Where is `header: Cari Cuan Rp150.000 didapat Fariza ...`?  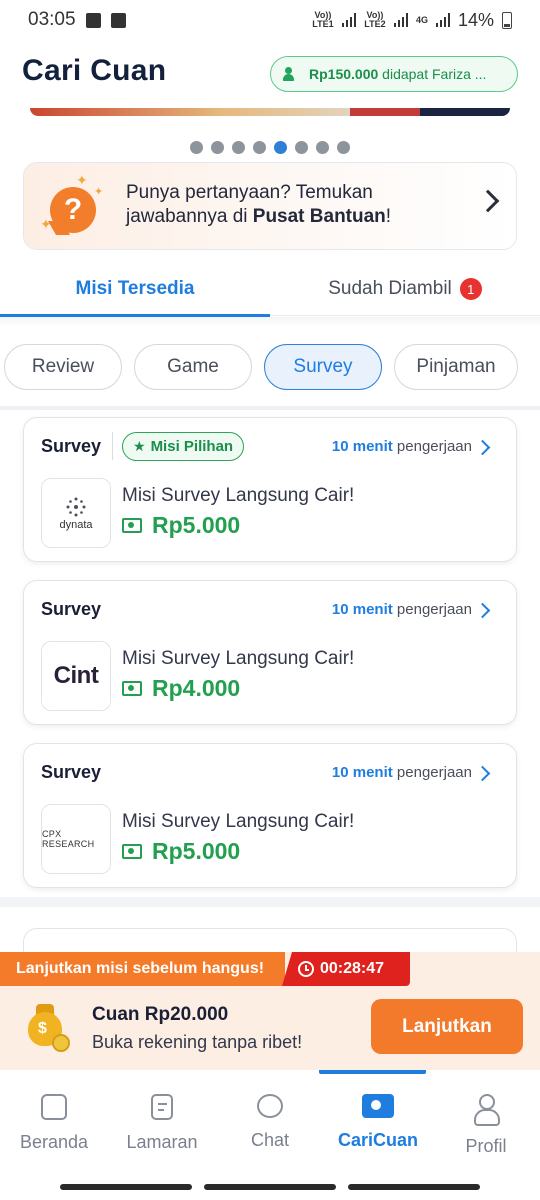
header: Cari Cuan Rp150.000 didapat Fariza ... is located at coordinates (270, 74).